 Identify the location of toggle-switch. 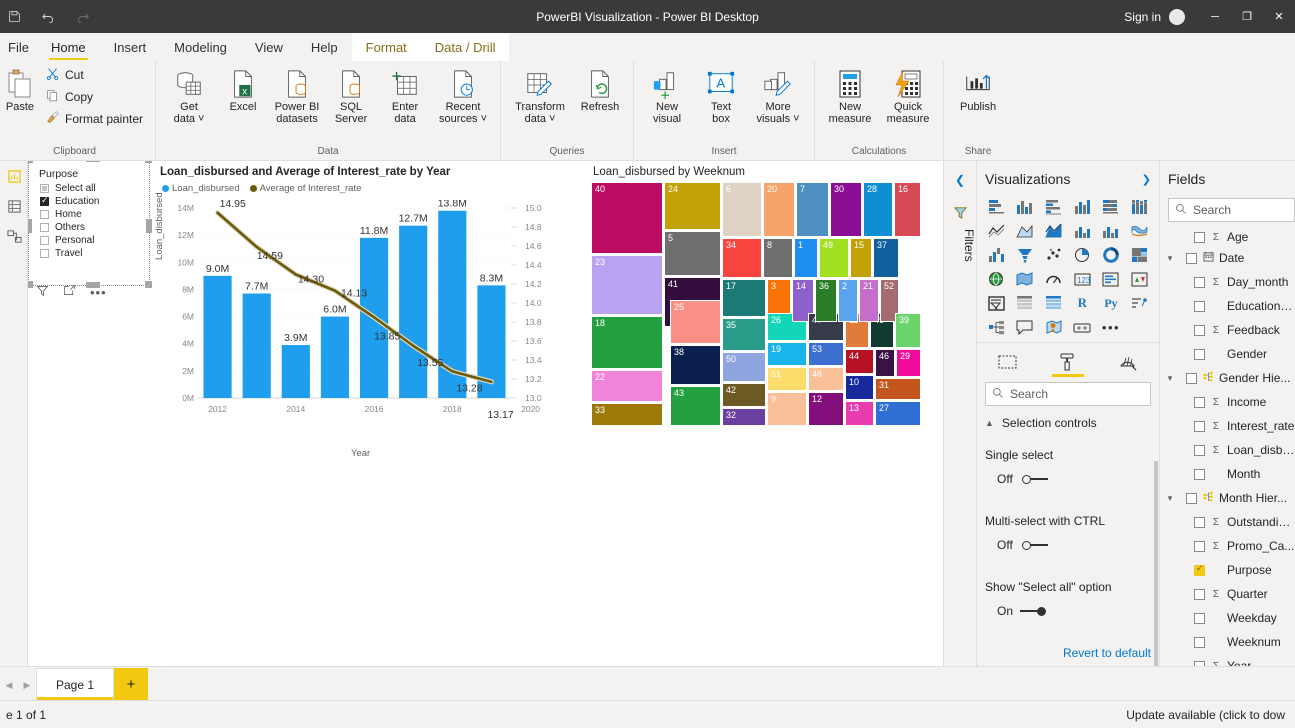
(1034, 611).